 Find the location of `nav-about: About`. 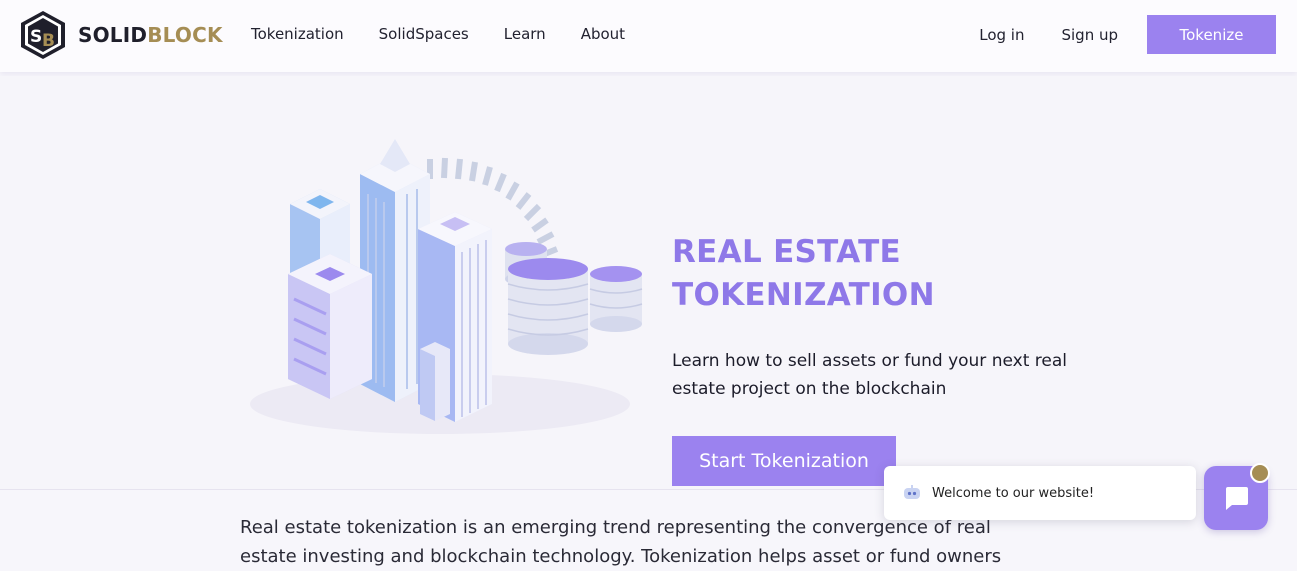

nav-about: About is located at coordinates (603, 34).